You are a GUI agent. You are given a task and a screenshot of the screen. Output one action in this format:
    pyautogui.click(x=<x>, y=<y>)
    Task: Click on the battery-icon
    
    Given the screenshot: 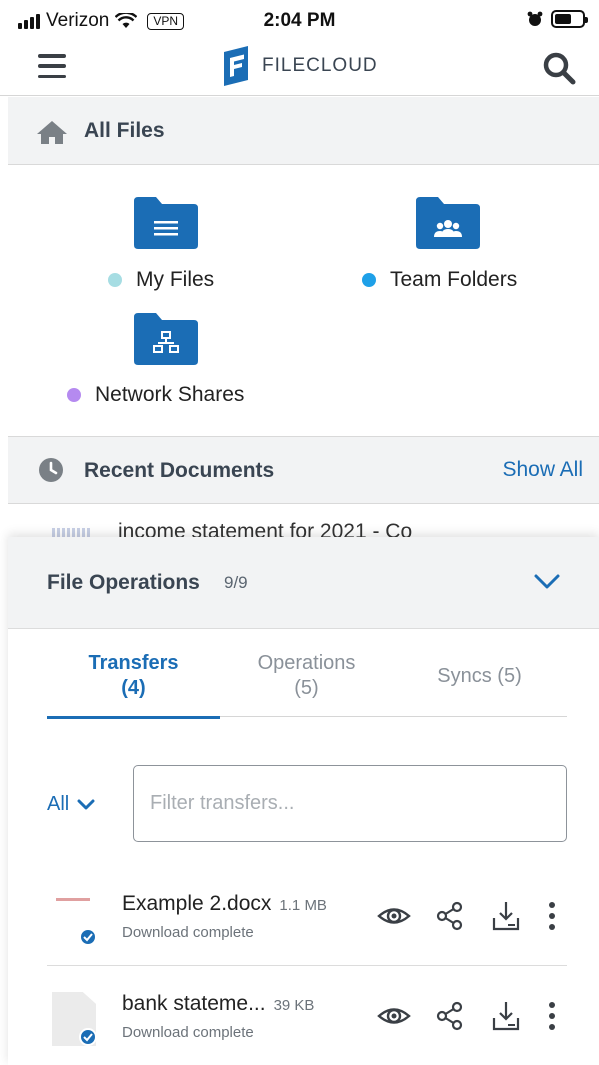 What is the action you would take?
    pyautogui.click(x=569, y=19)
    